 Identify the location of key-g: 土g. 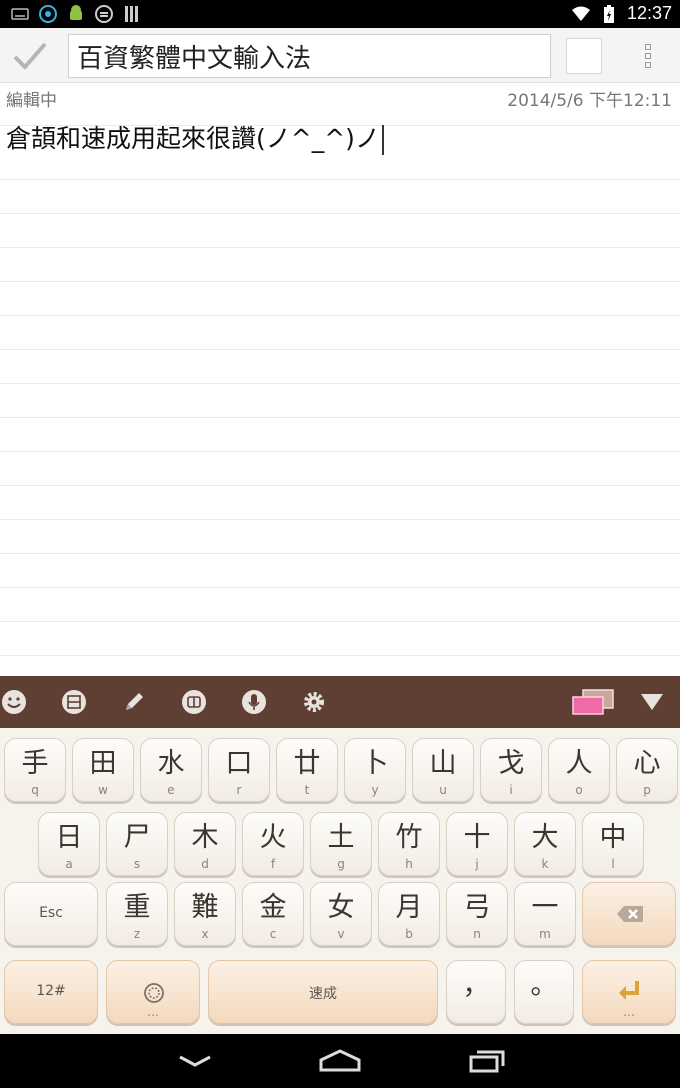
(341, 844).